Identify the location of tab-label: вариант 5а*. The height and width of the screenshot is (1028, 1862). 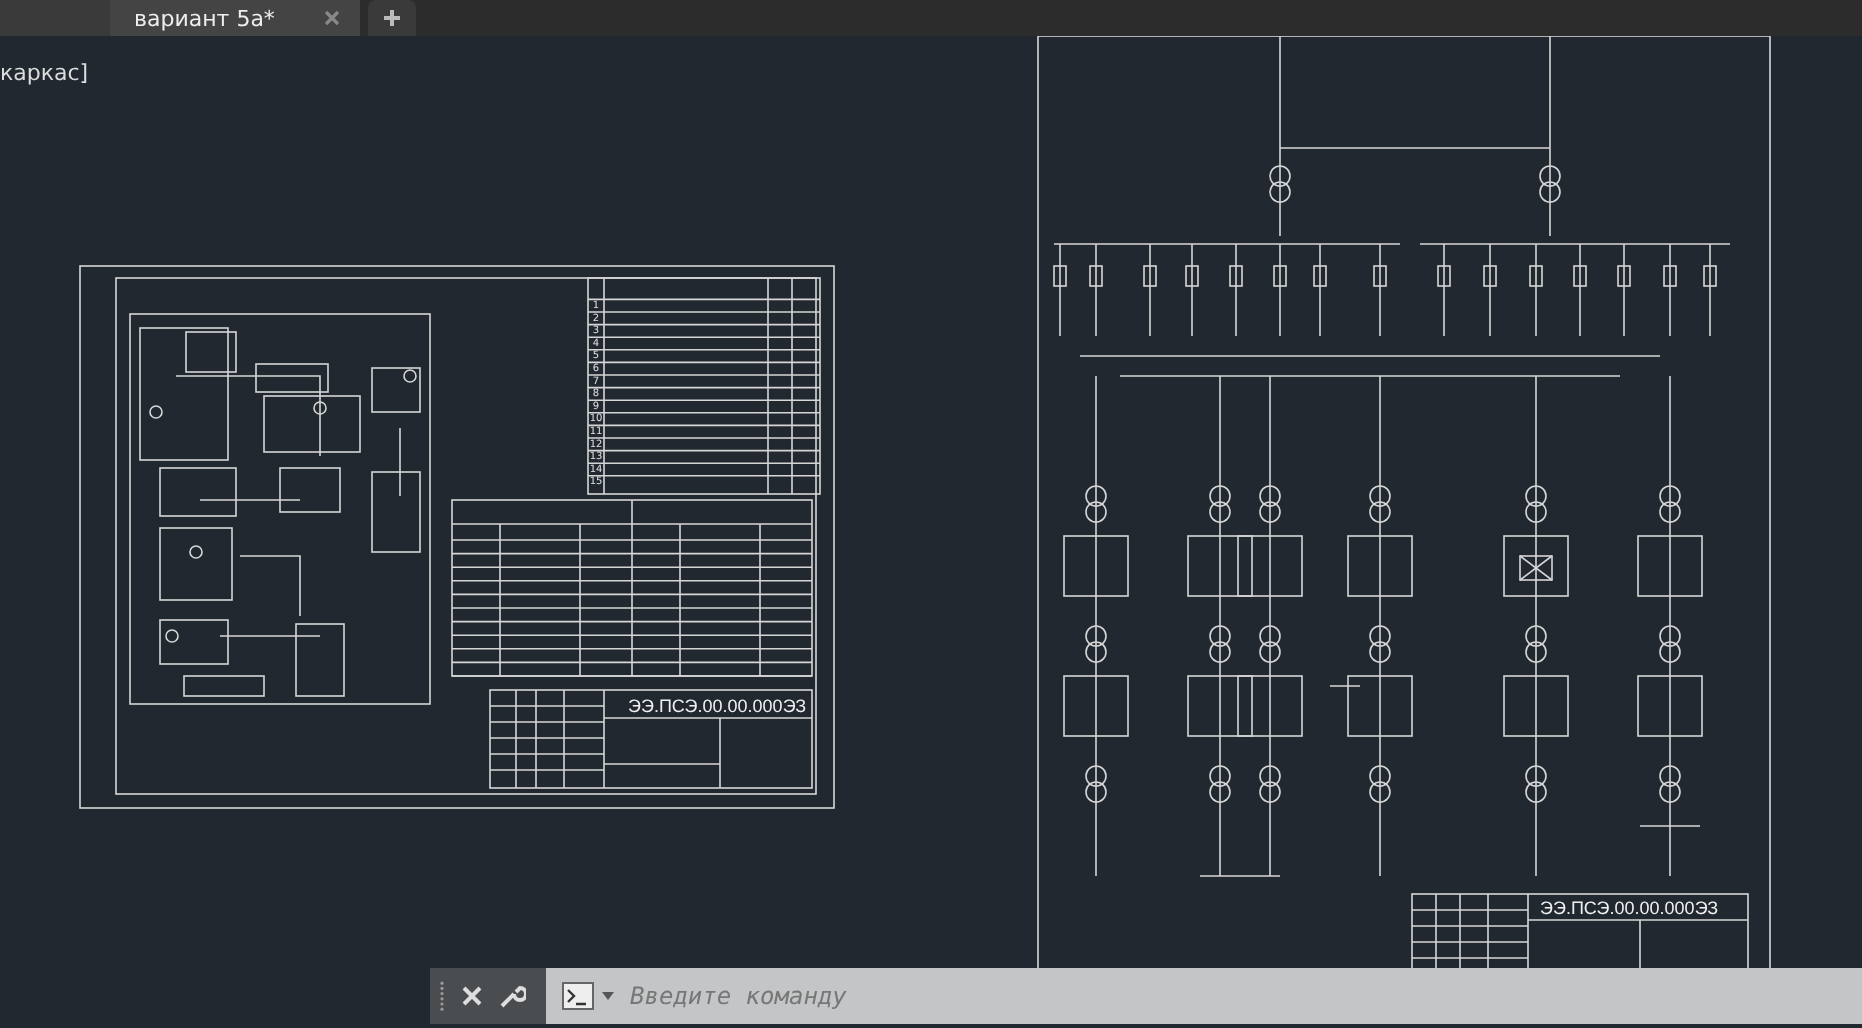
(204, 18).